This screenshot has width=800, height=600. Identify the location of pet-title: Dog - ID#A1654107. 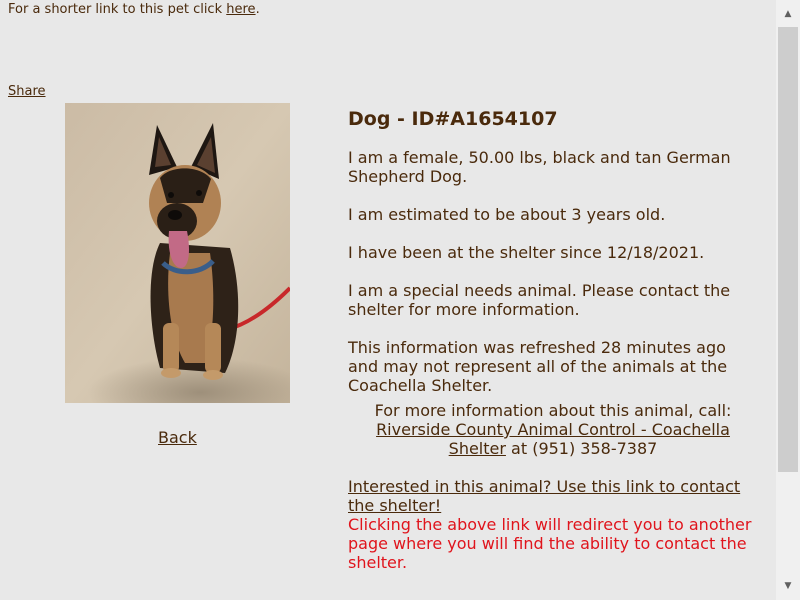
(453, 119).